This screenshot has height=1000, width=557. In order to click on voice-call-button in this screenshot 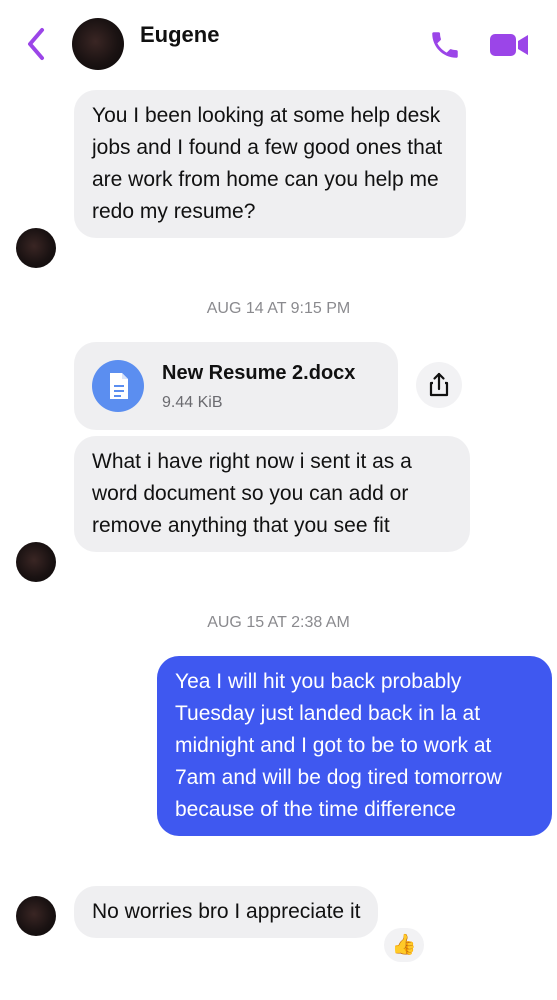, I will do `click(445, 45)`.